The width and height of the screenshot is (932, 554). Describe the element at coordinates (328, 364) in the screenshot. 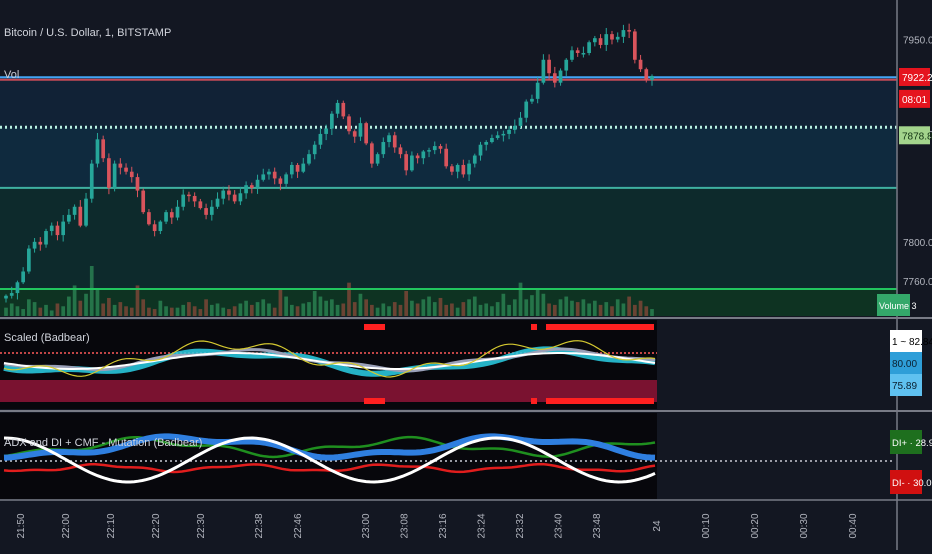

I see `pane-scaled` at that location.